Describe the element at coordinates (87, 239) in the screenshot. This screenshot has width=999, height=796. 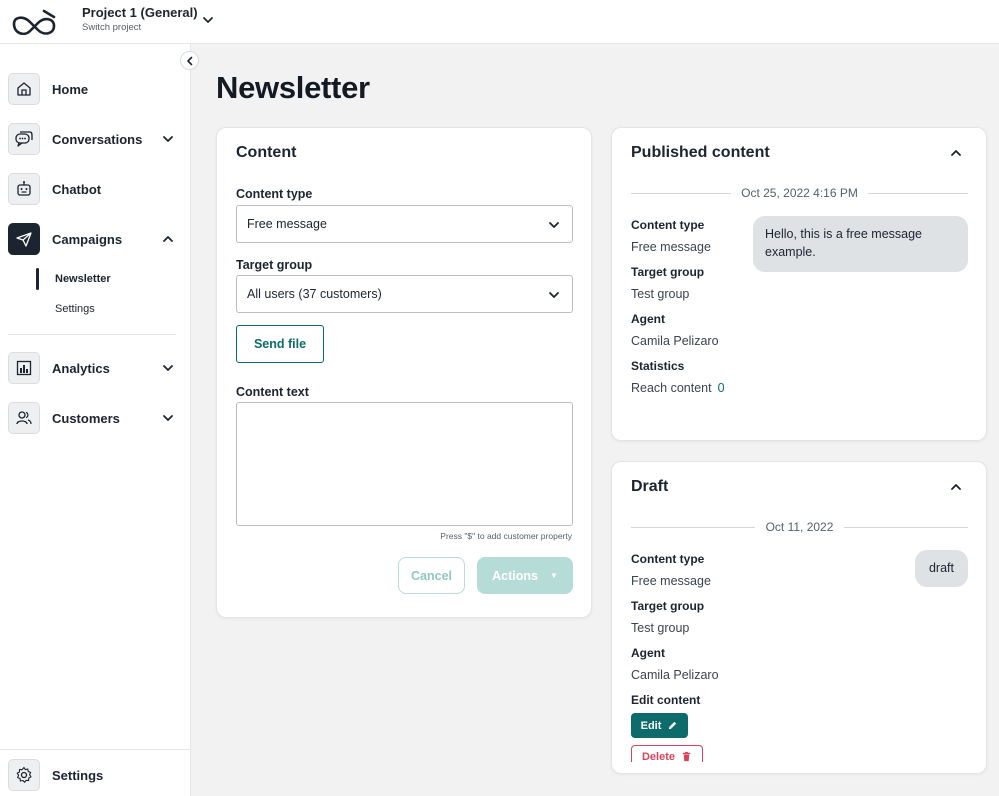
I see `sidebar-item-label: Campaigns` at that location.